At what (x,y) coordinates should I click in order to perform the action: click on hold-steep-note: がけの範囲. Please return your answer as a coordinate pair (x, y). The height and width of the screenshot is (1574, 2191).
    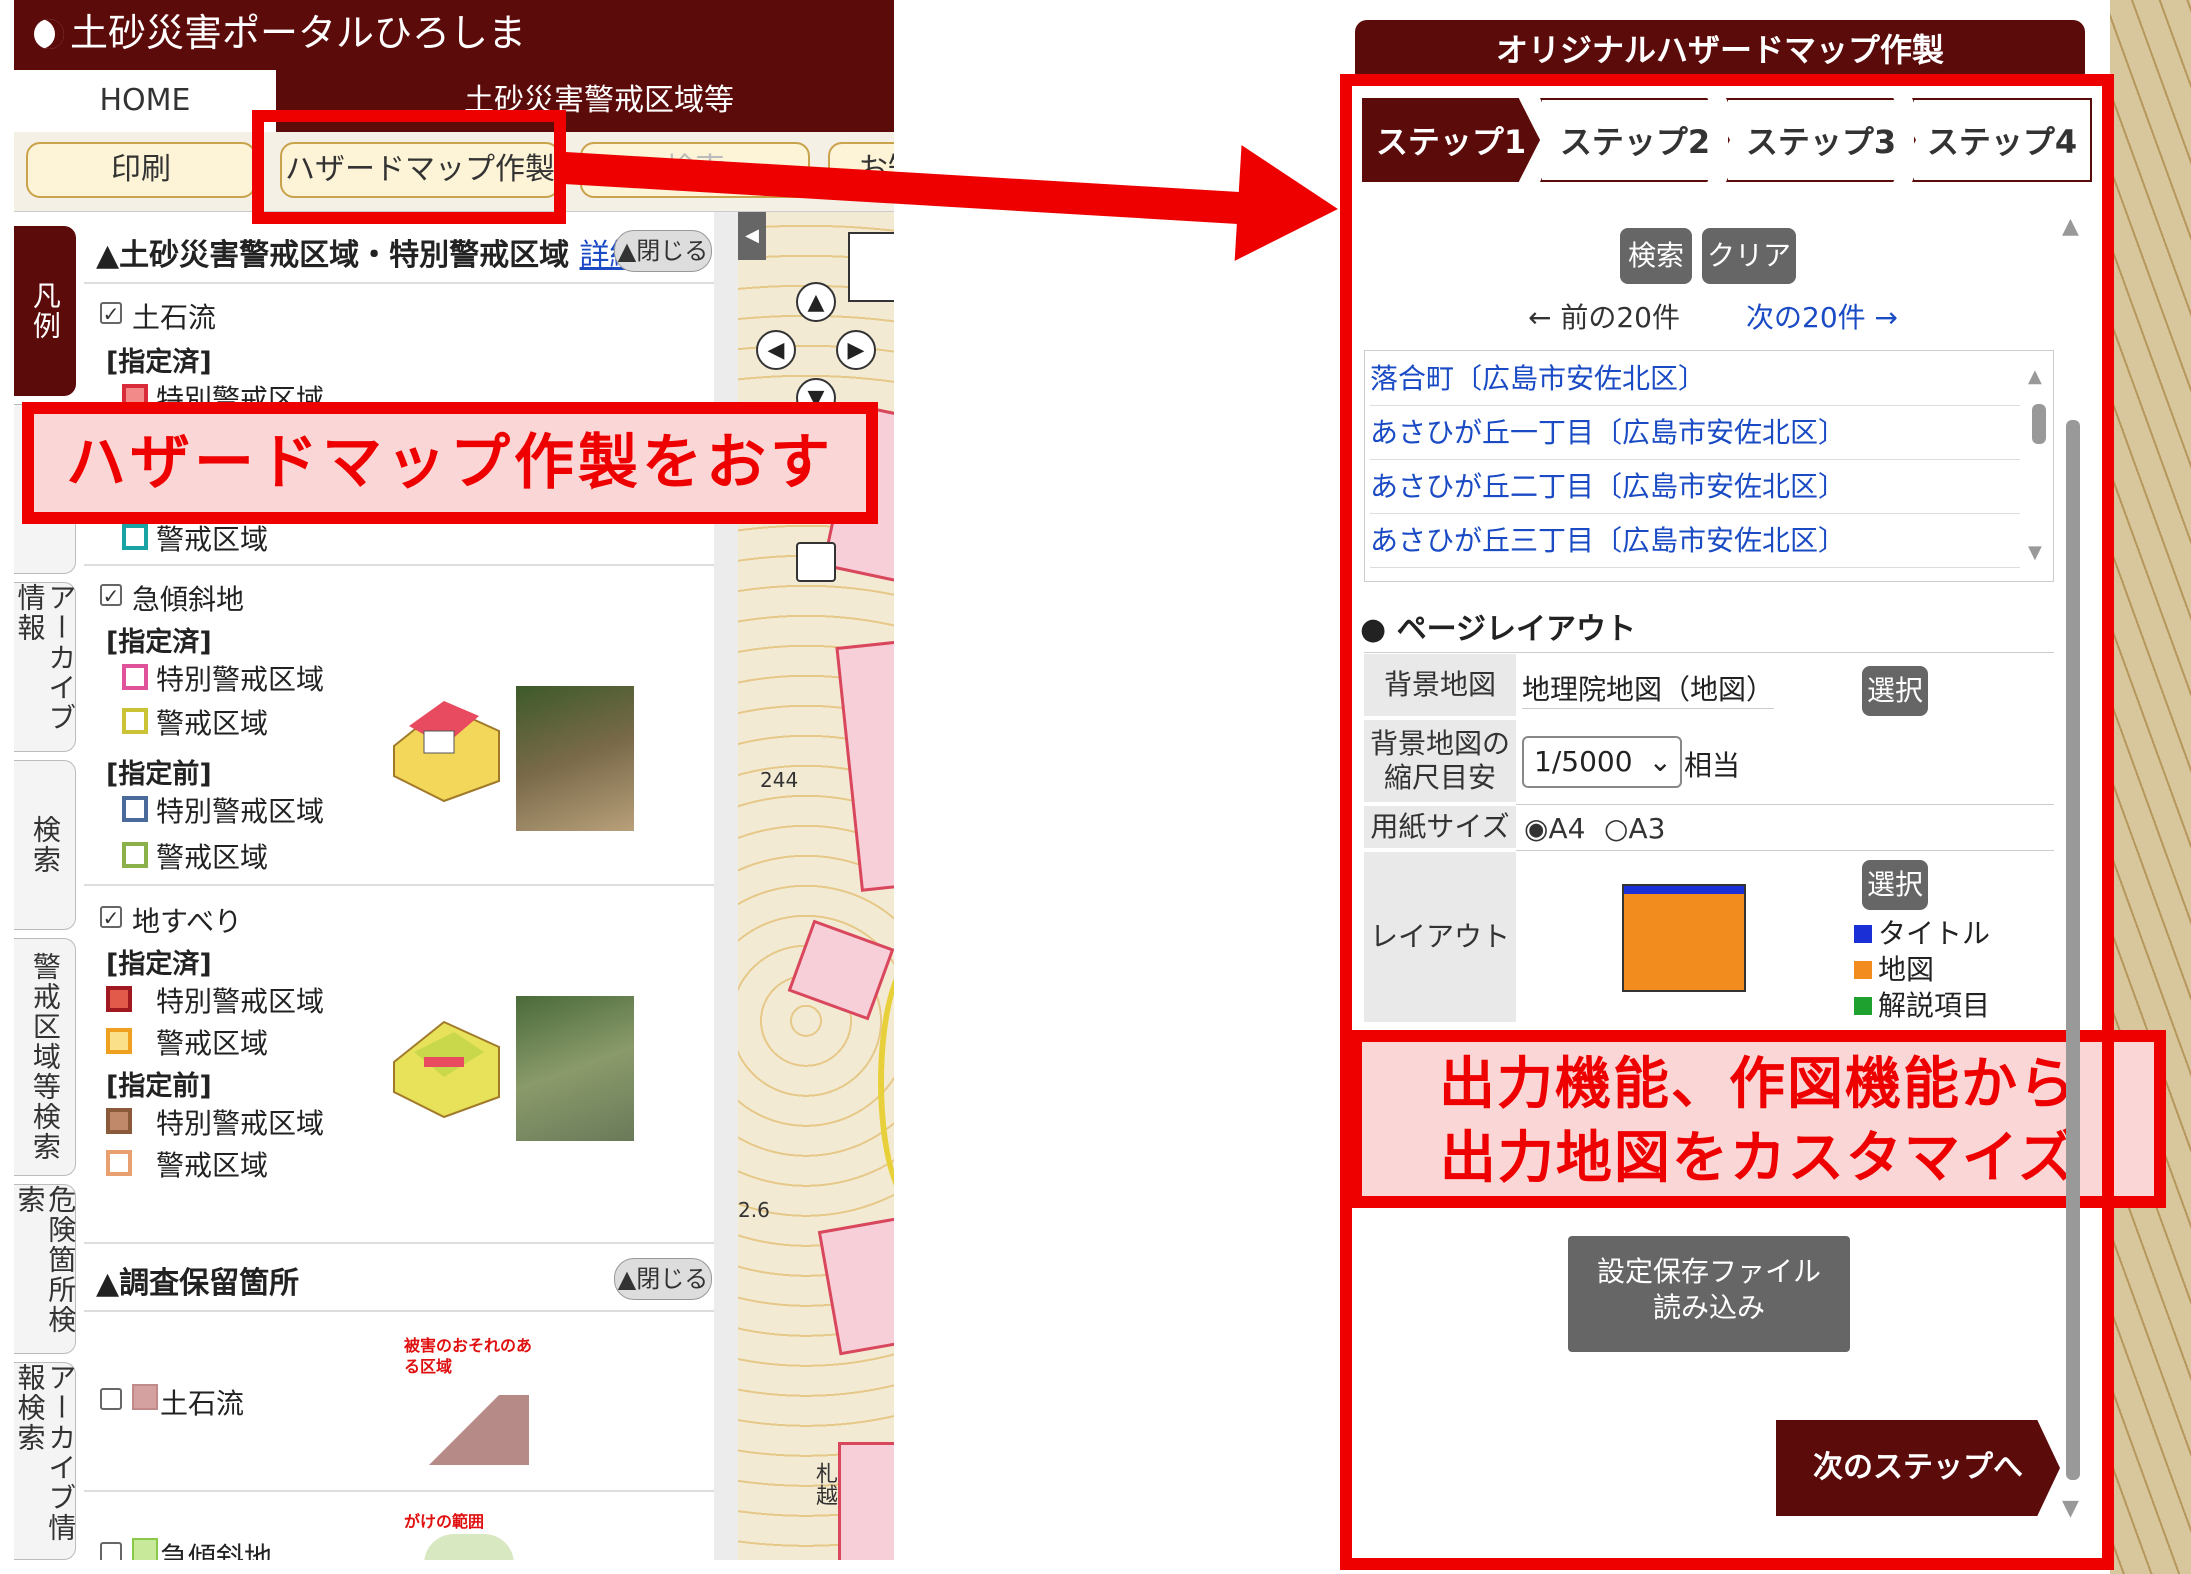
    Looking at the image, I should click on (444, 1521).